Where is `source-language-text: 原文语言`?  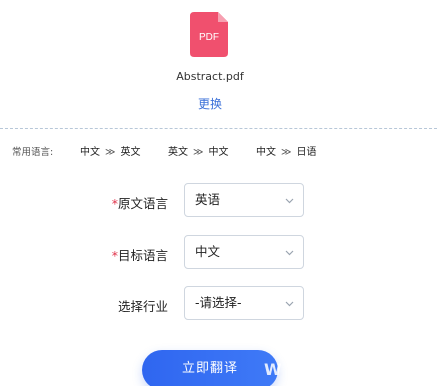
source-language-text: 原文语言 is located at coordinates (142, 203).